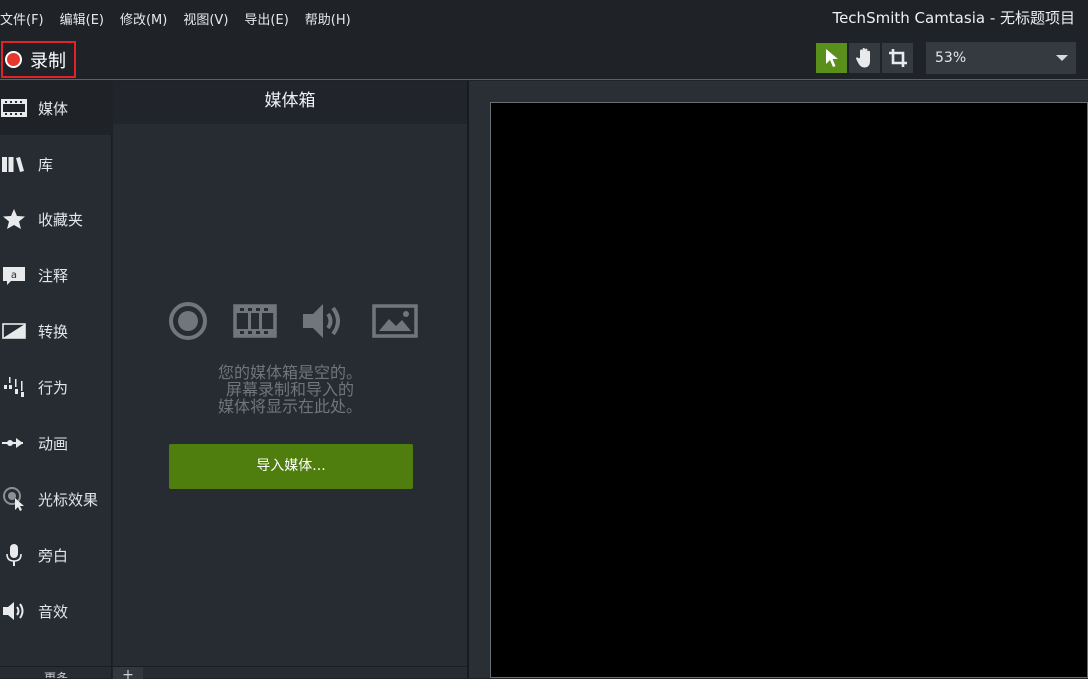 The width and height of the screenshot is (1088, 679). I want to click on crop-icon, so click(897, 58).